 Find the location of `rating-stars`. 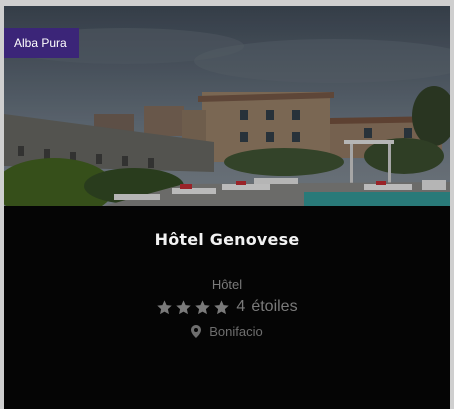

rating-stars is located at coordinates (193, 307).